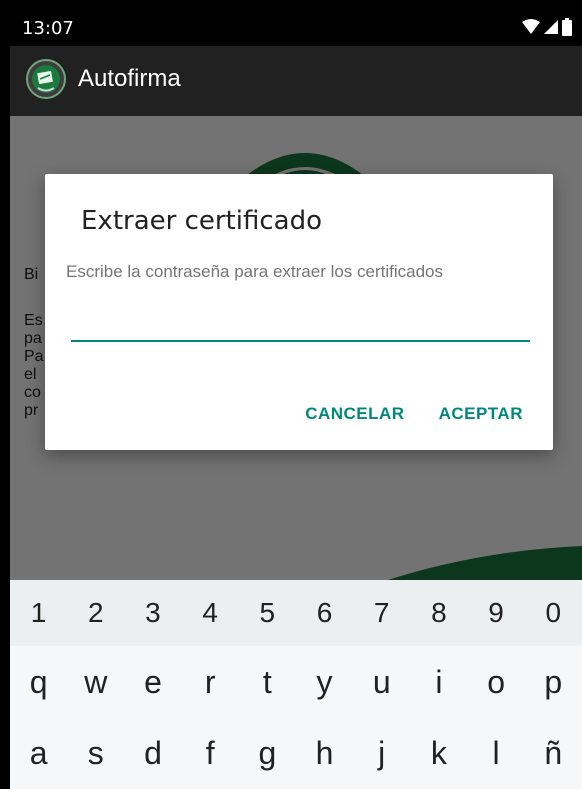 The height and width of the screenshot is (789, 582). I want to click on key-p: p, so click(553, 682).